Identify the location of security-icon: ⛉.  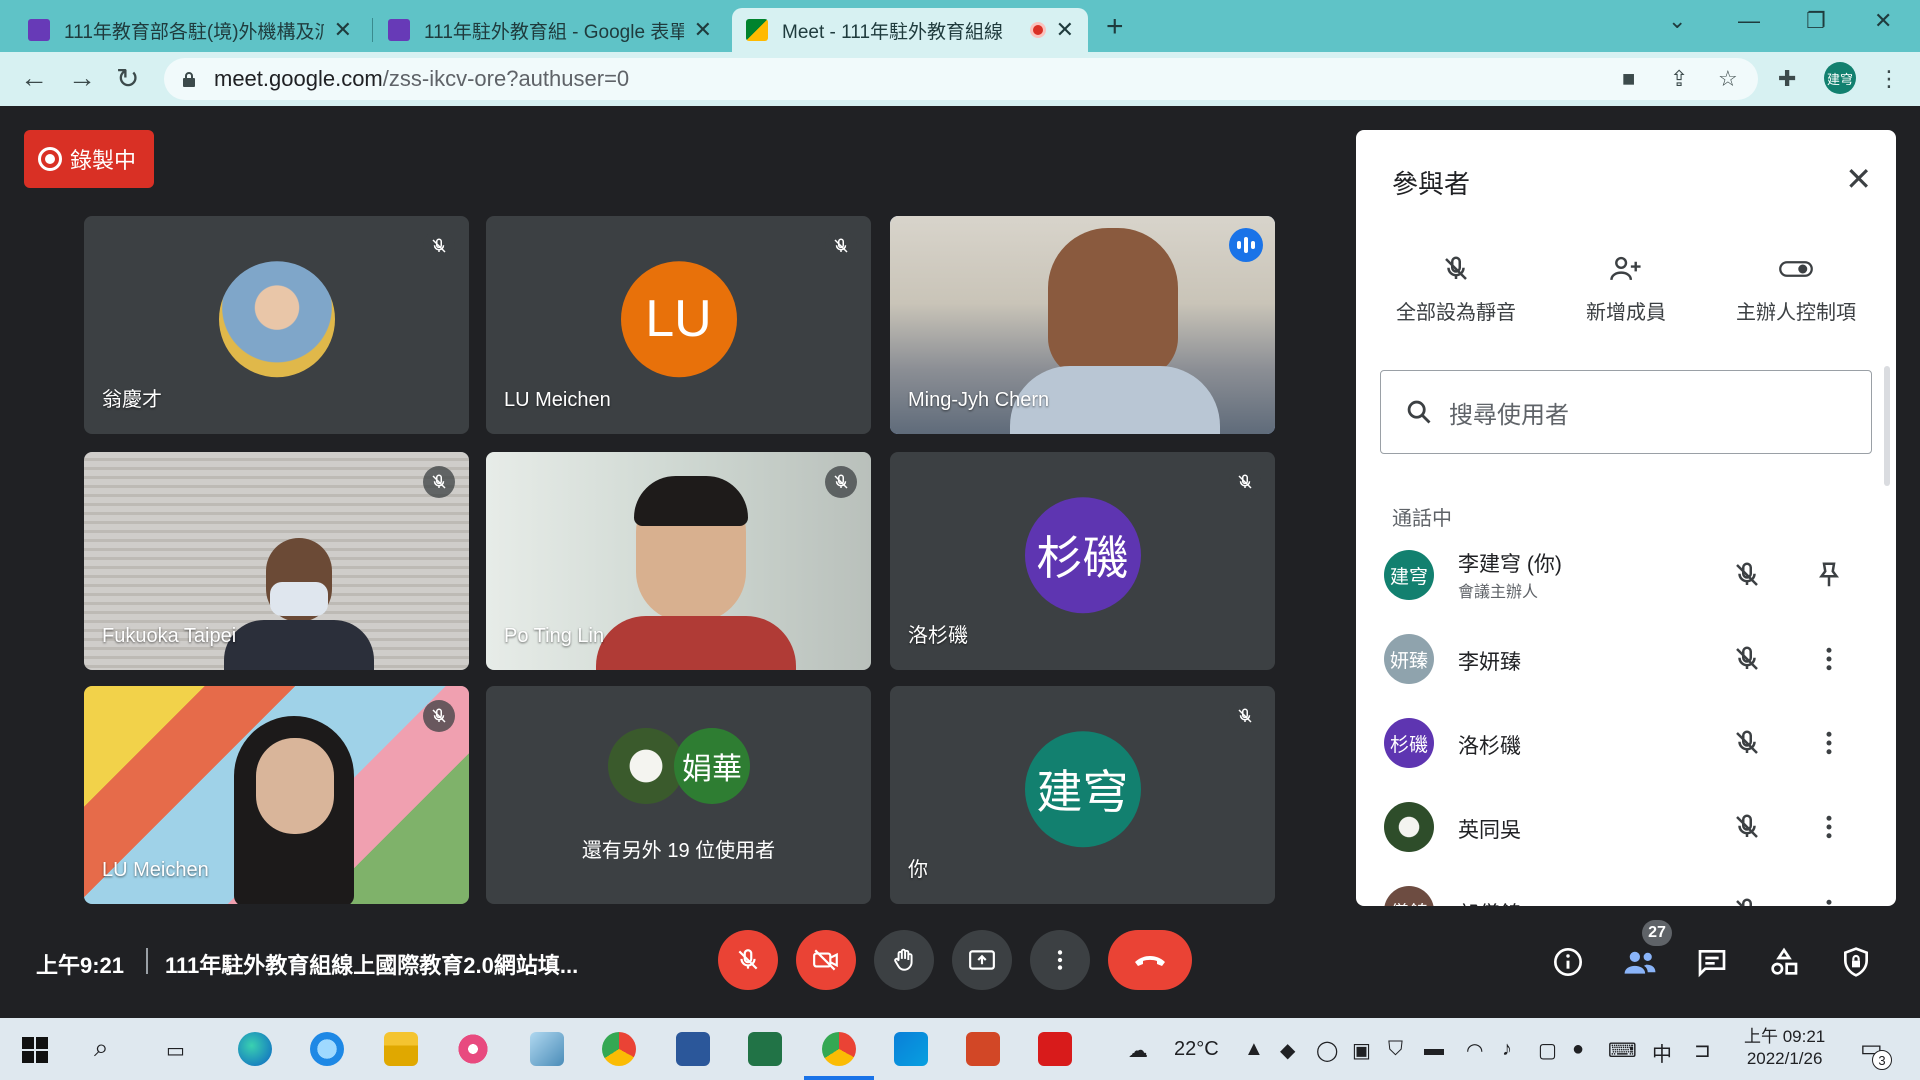
(1395, 1049).